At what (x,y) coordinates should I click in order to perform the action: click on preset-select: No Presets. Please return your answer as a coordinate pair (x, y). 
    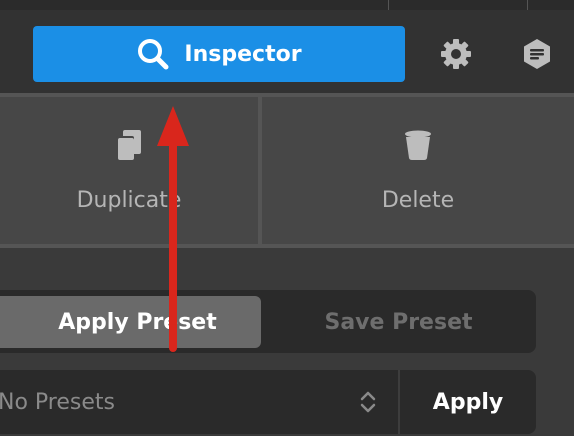
    Looking at the image, I should click on (200, 402).